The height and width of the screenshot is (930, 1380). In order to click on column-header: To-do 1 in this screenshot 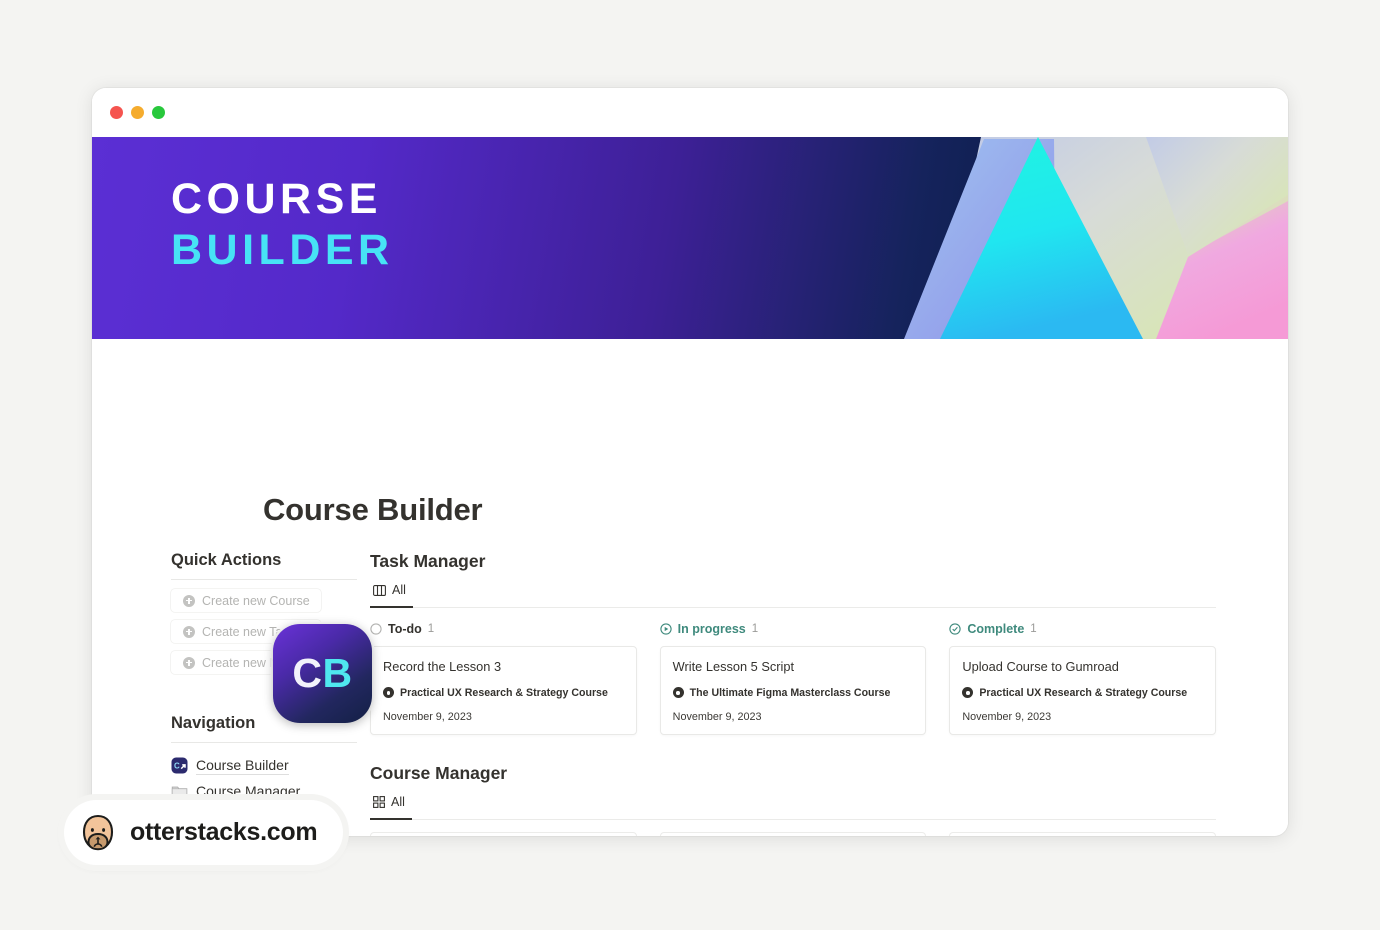, I will do `click(503, 629)`.